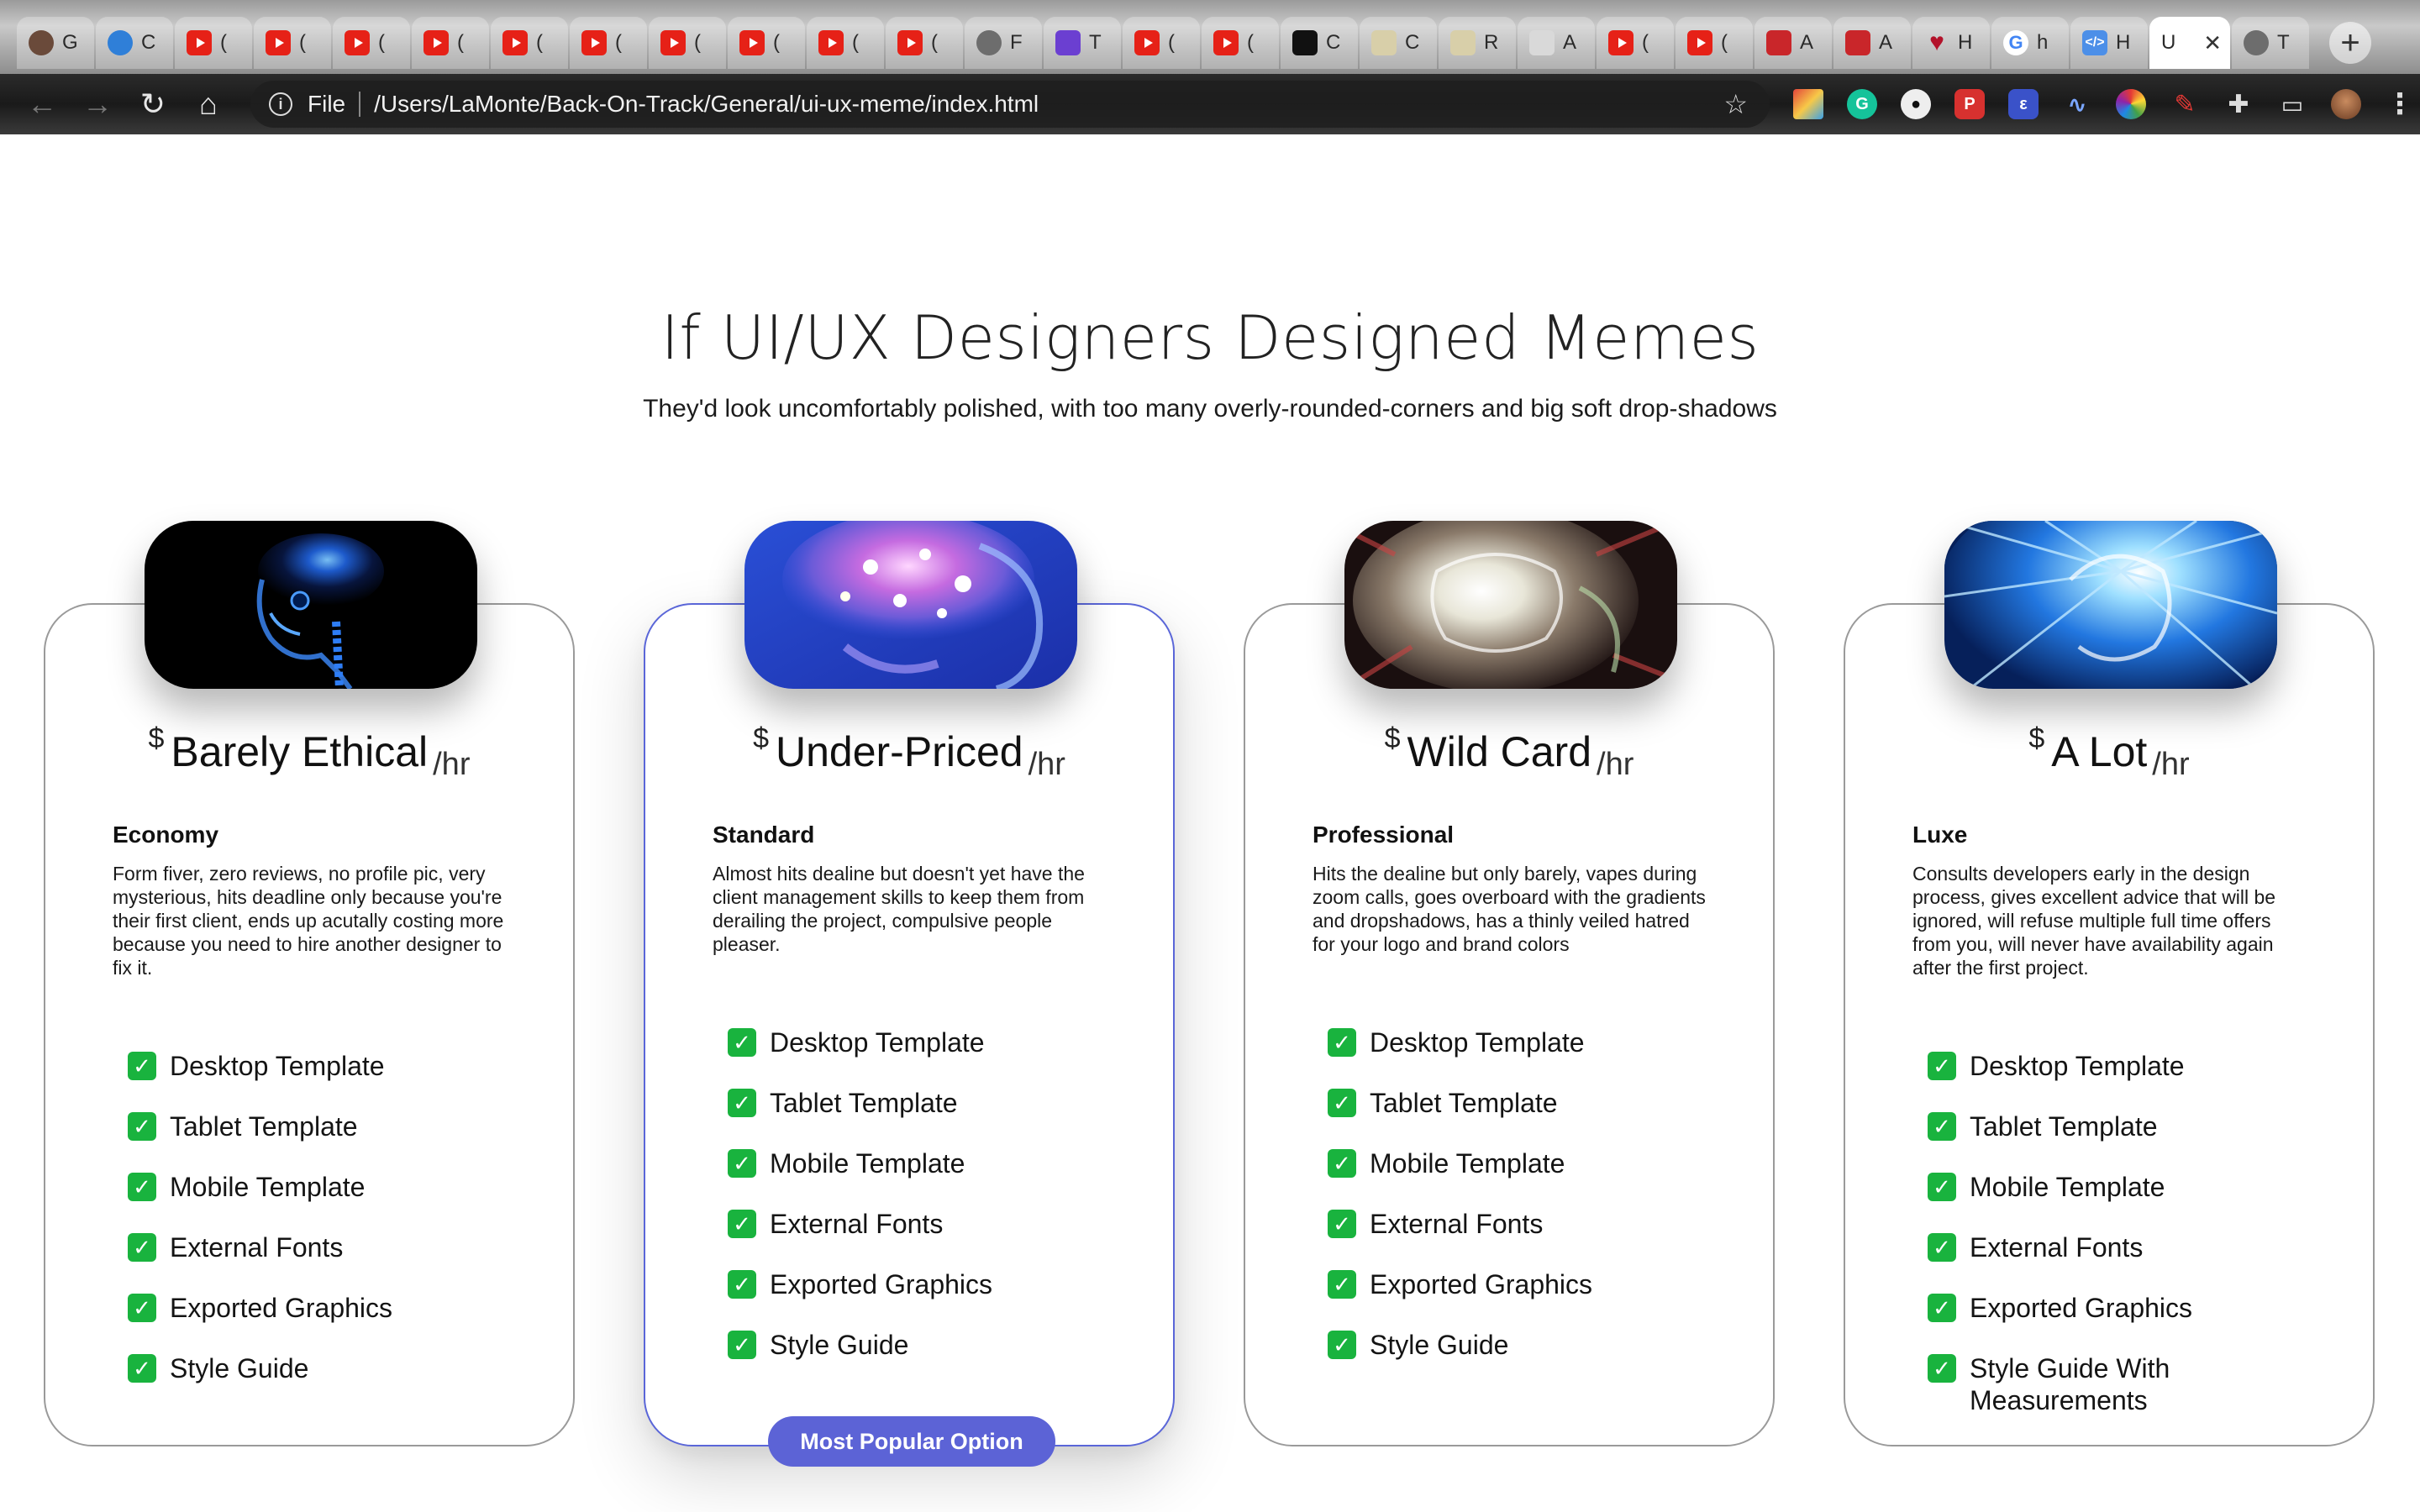  Describe the element at coordinates (911, 1441) in the screenshot. I see `most-popular-badge: Most Popular Option` at that location.